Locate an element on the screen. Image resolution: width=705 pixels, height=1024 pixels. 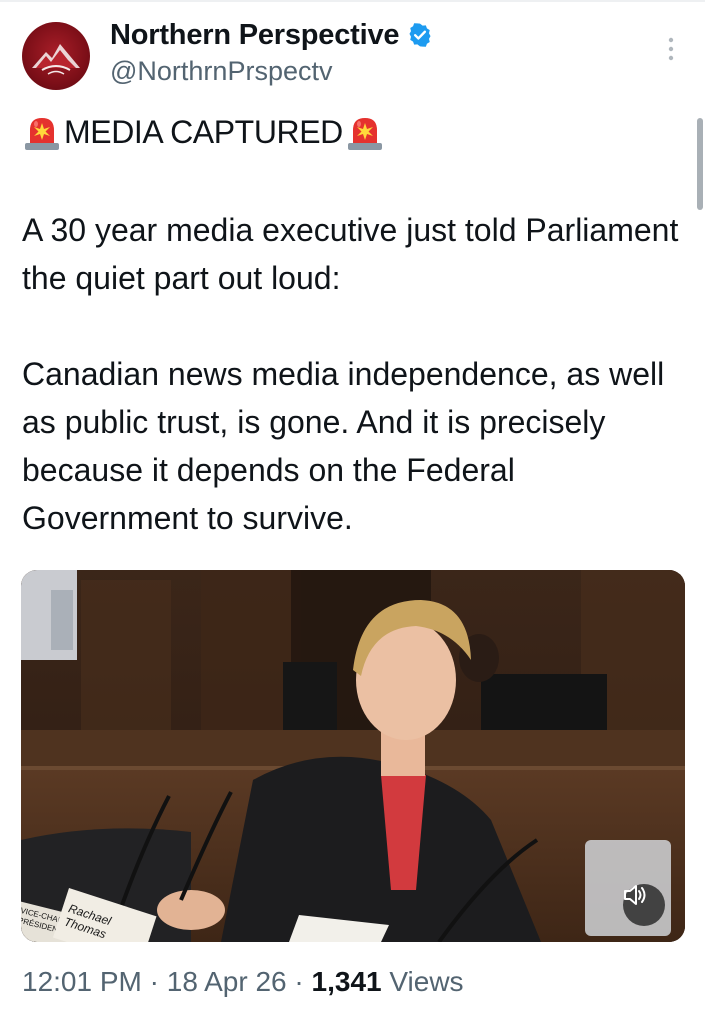
tweet-date: 18 Apr 26 is located at coordinates (227, 981).